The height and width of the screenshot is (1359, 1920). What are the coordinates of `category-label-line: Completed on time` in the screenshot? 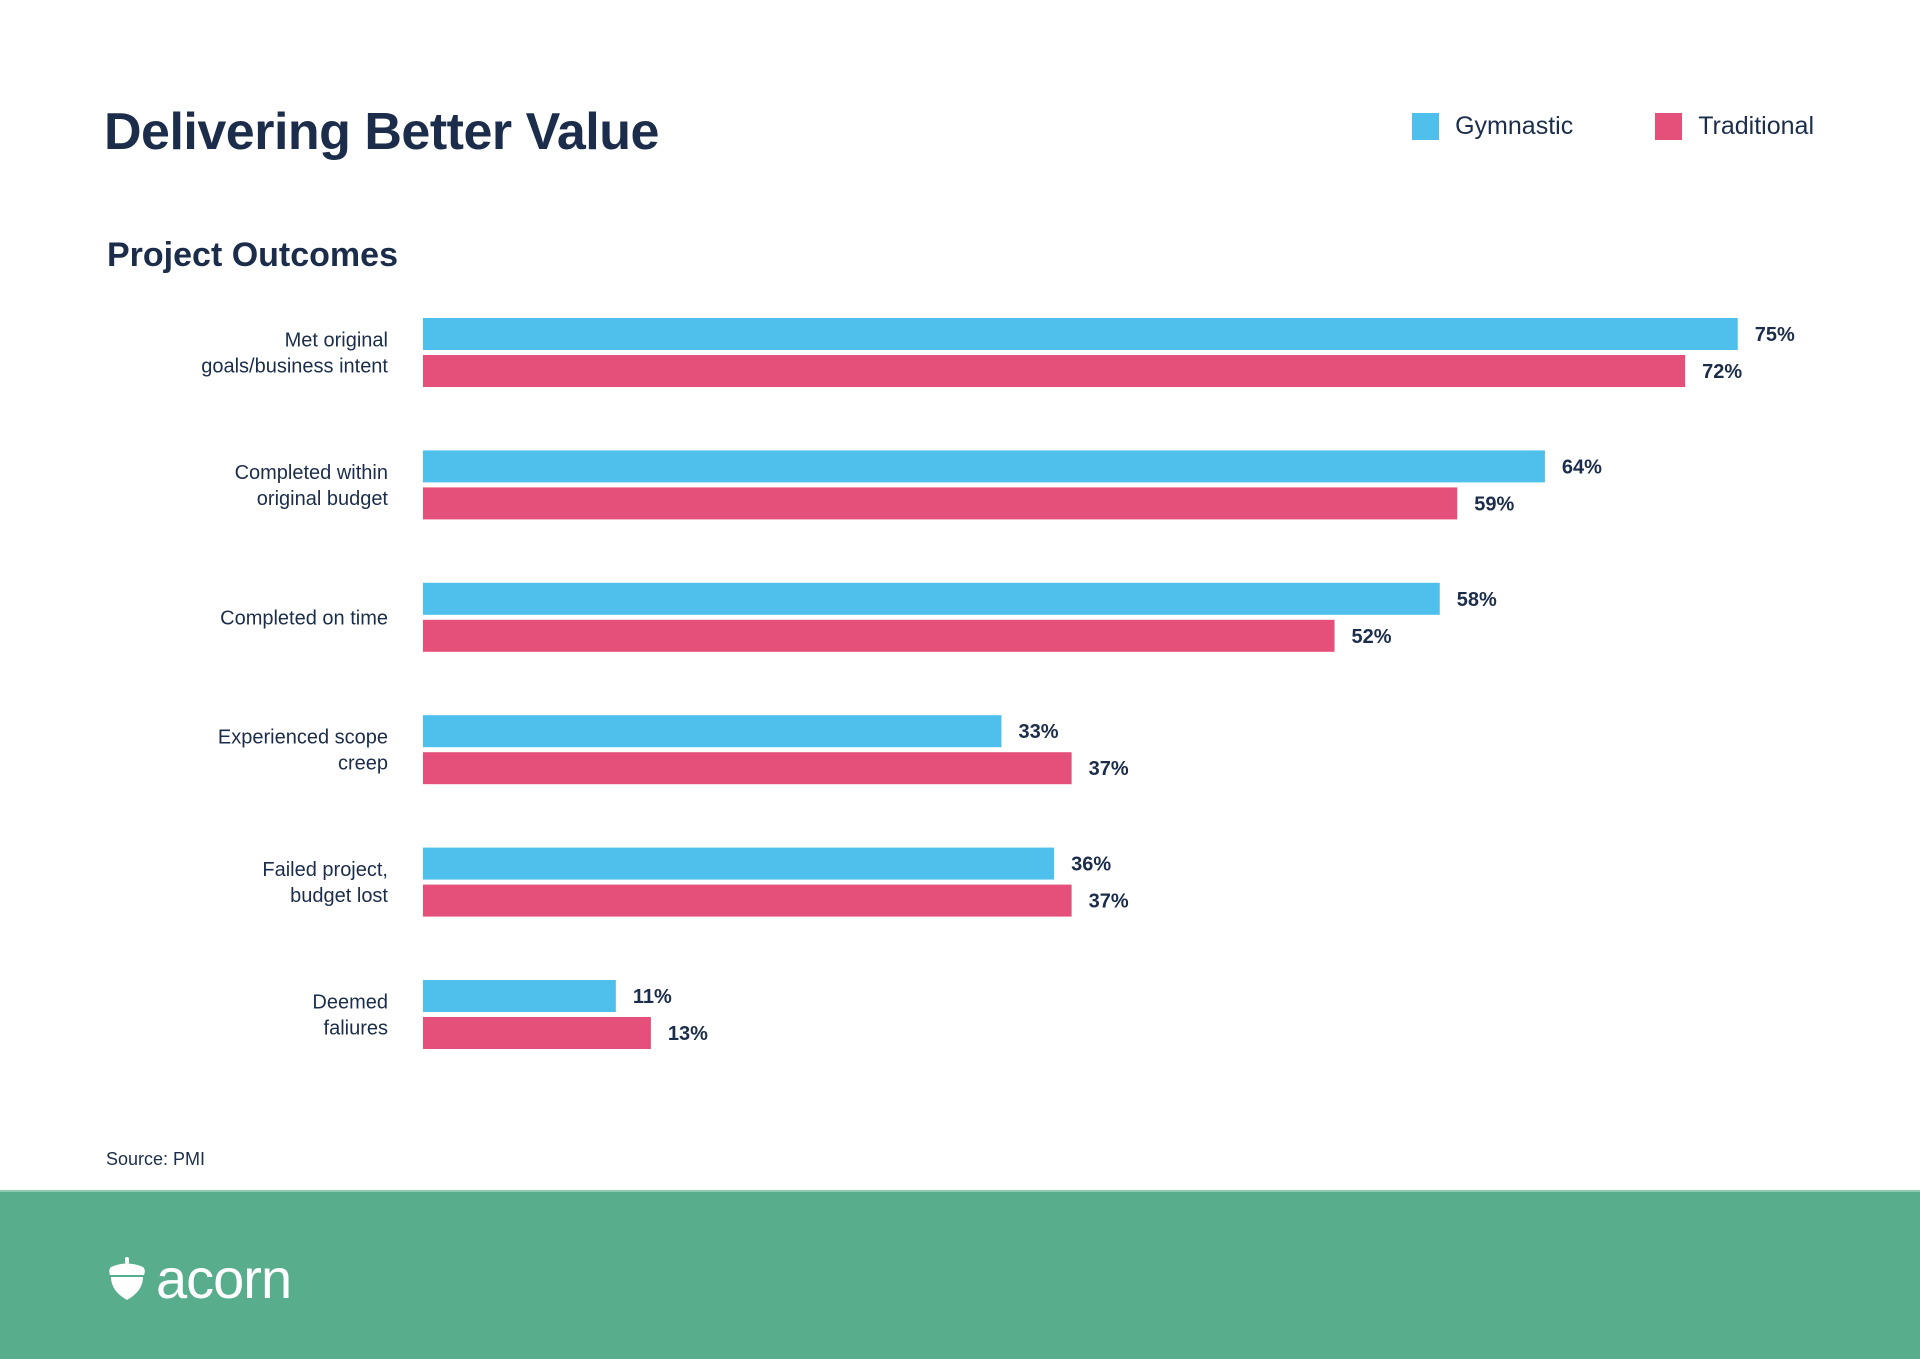 It's located at (304, 618).